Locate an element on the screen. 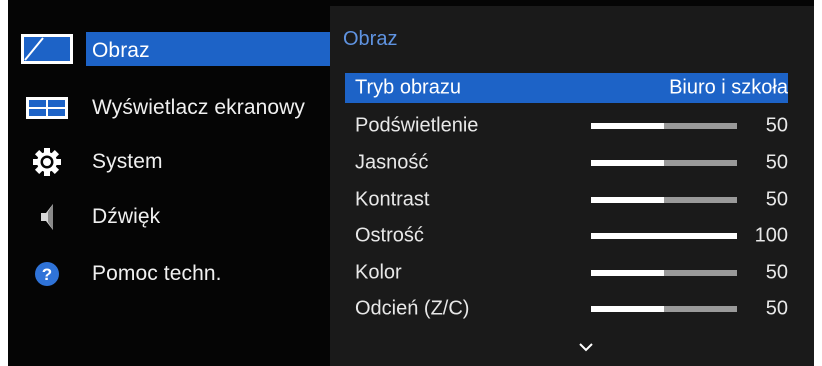 This screenshot has height=366, width=822. menu-item-label: Wyświetlacz ekranowy is located at coordinates (199, 107).